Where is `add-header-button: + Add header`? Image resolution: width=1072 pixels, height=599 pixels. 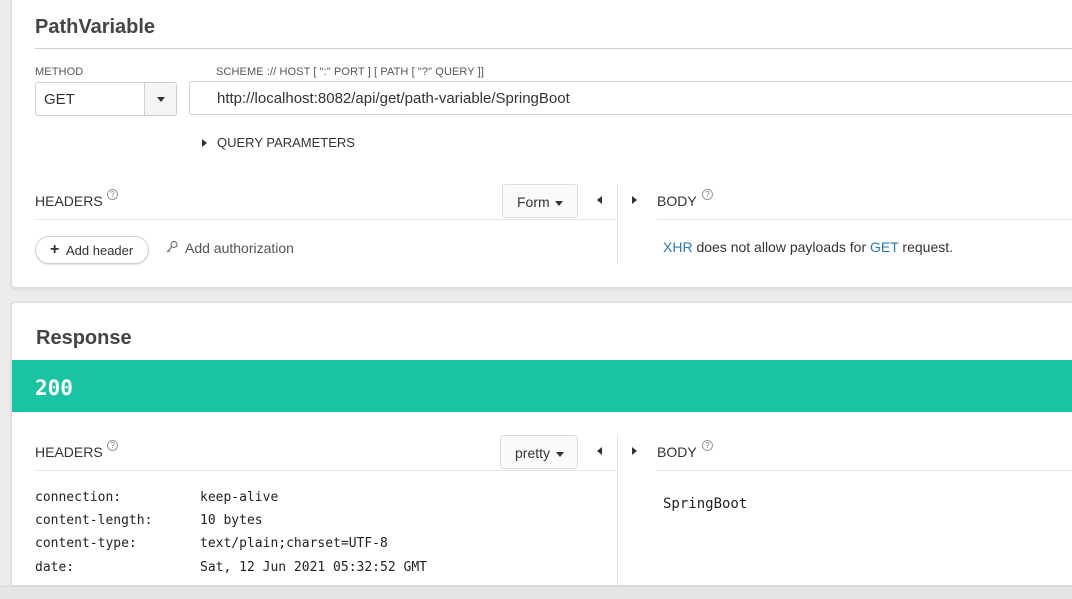 add-header-button: + Add header is located at coordinates (92, 250).